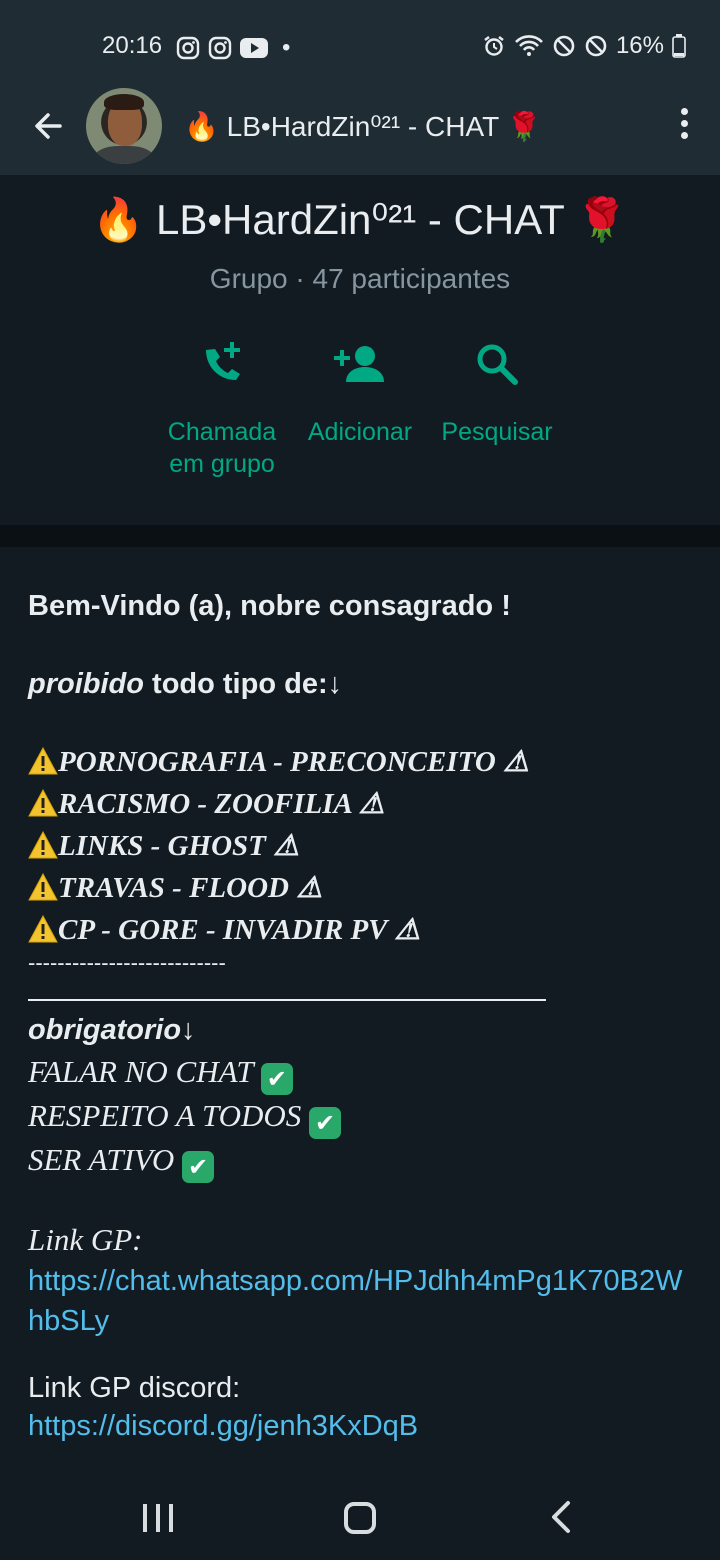  I want to click on rule-item: PORNOGRAFIA - PRECONCEITO ⚠, so click(363, 762).